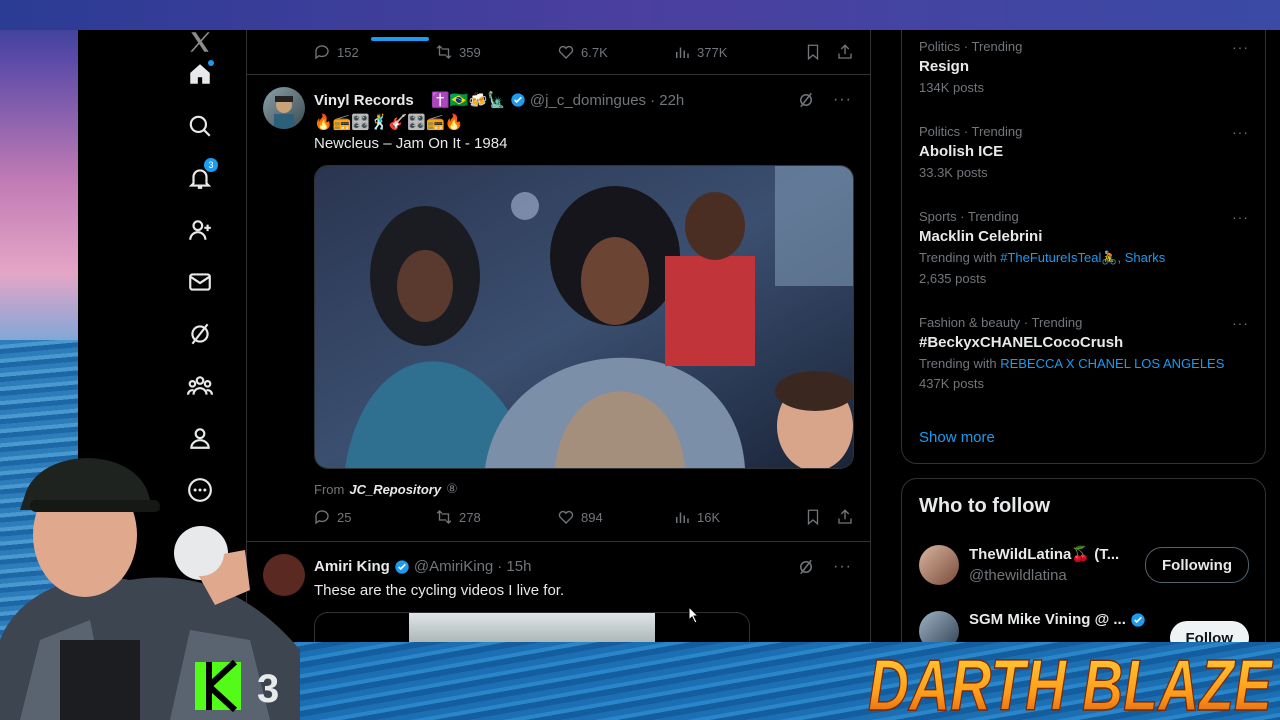 Image resolution: width=1280 pixels, height=720 pixels. What do you see at coordinates (352, 566) in the screenshot?
I see `author-name: Amiri King` at bounding box center [352, 566].